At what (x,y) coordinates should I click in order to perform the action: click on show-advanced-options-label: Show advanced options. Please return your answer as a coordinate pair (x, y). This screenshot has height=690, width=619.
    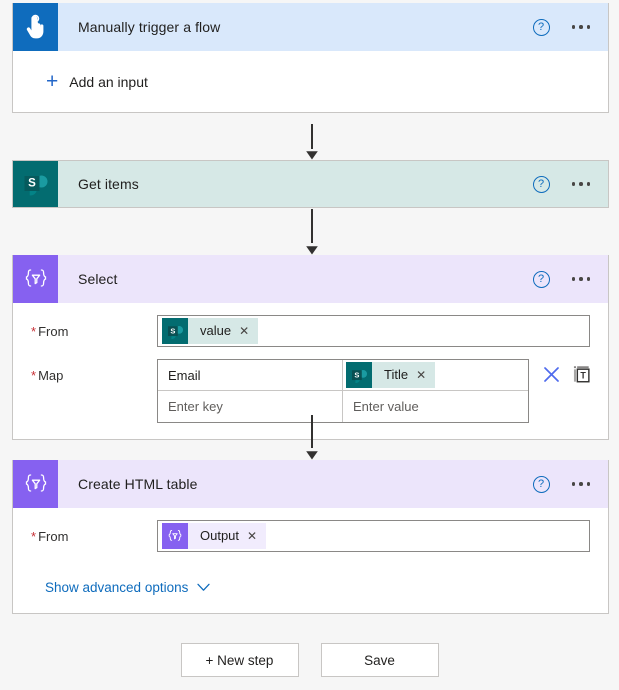
    Looking at the image, I should click on (117, 587).